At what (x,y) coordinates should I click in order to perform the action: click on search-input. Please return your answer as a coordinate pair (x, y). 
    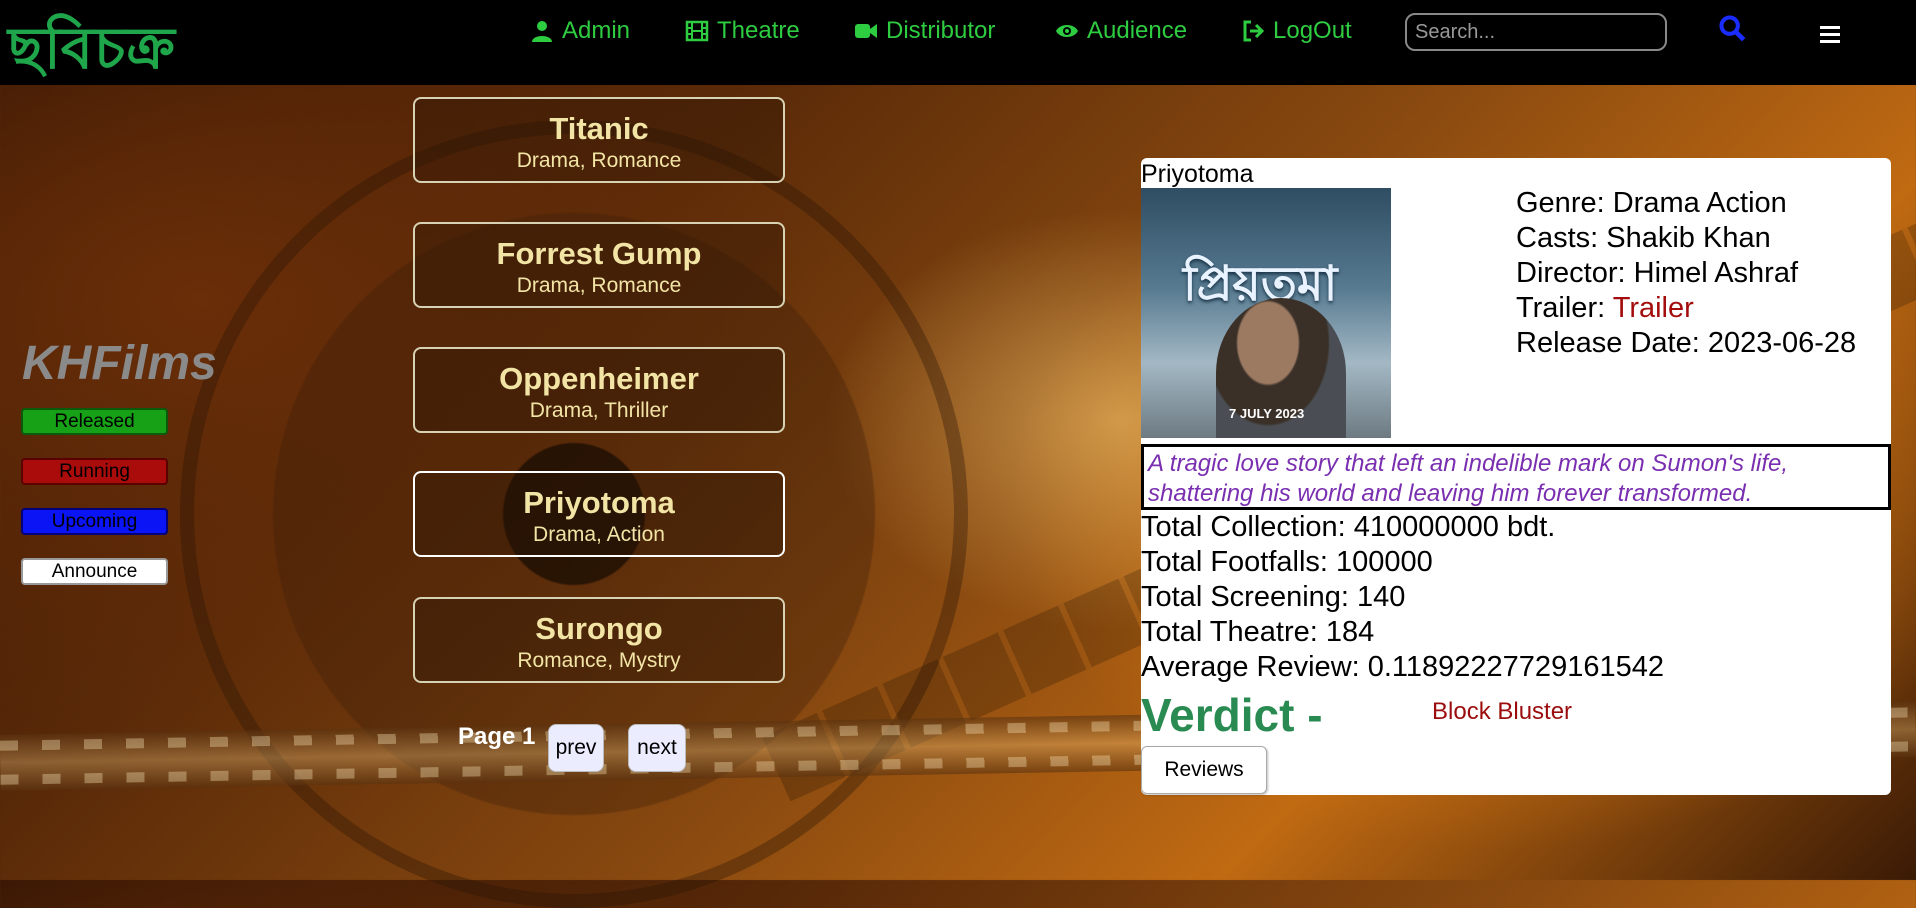
    Looking at the image, I should click on (1536, 32).